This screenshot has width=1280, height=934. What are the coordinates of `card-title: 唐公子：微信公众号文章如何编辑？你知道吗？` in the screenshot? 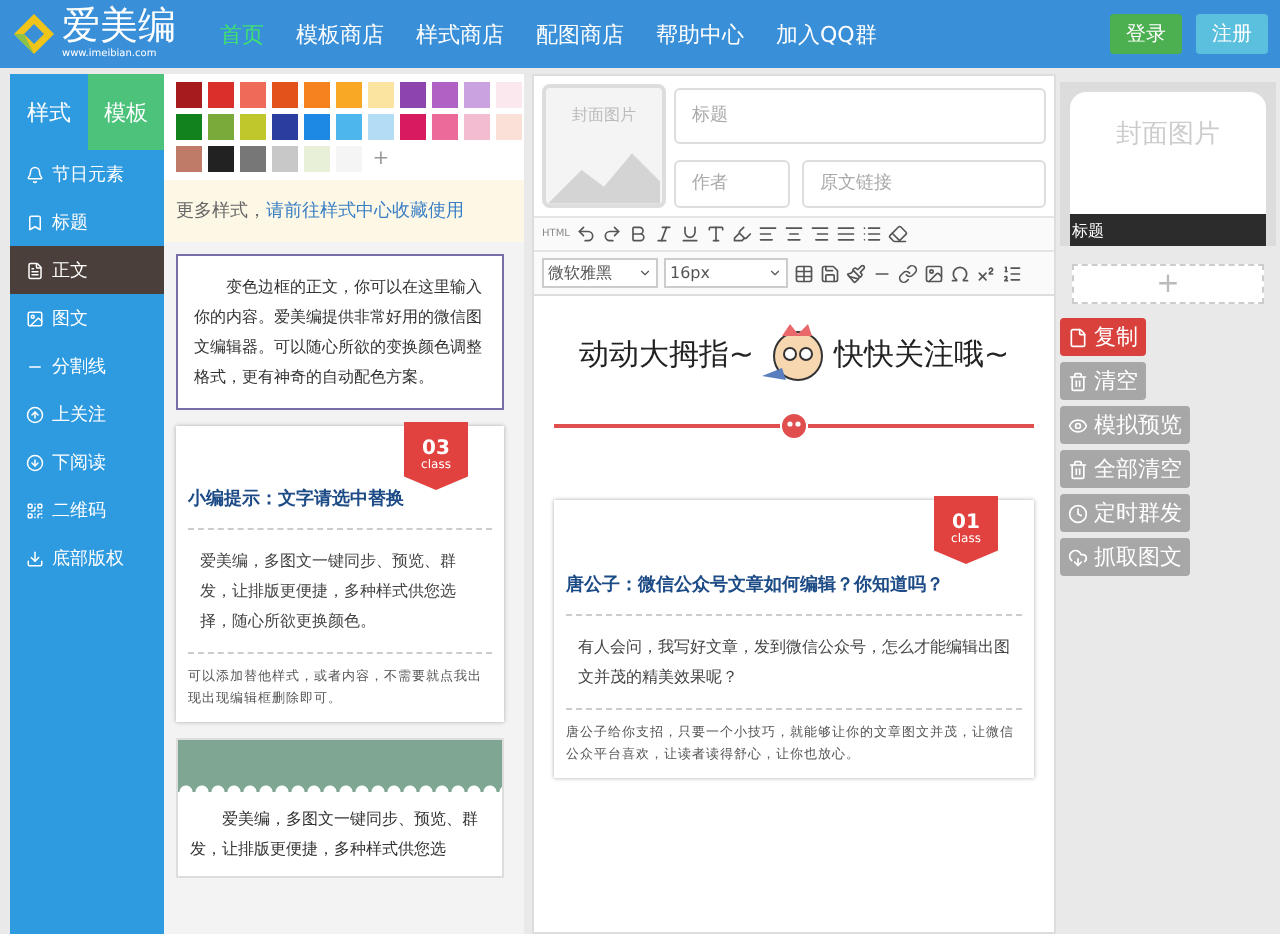 It's located at (794, 590).